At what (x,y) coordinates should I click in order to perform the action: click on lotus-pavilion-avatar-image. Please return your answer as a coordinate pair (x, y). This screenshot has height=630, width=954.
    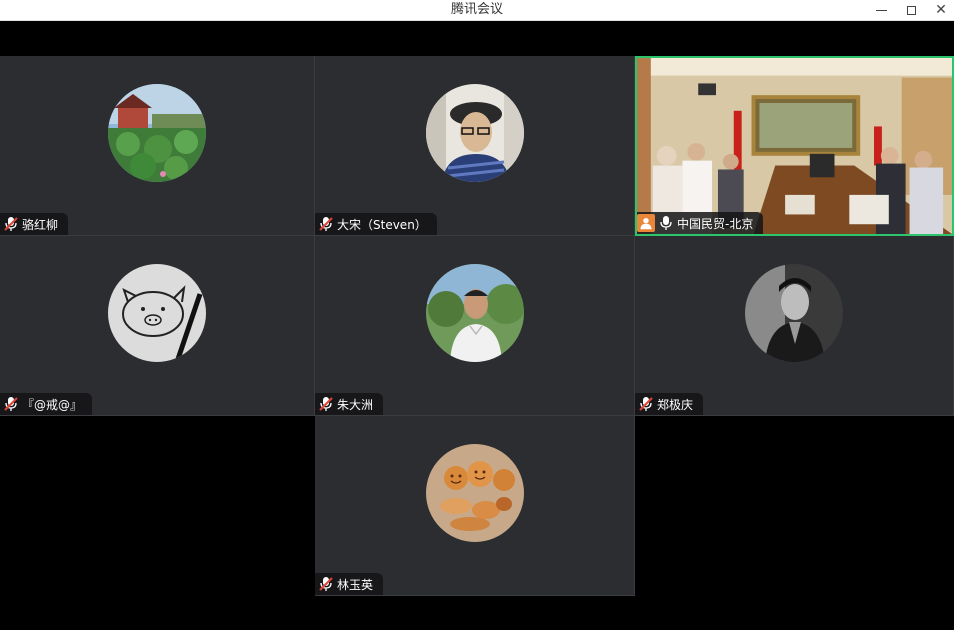
    Looking at the image, I should click on (157, 133).